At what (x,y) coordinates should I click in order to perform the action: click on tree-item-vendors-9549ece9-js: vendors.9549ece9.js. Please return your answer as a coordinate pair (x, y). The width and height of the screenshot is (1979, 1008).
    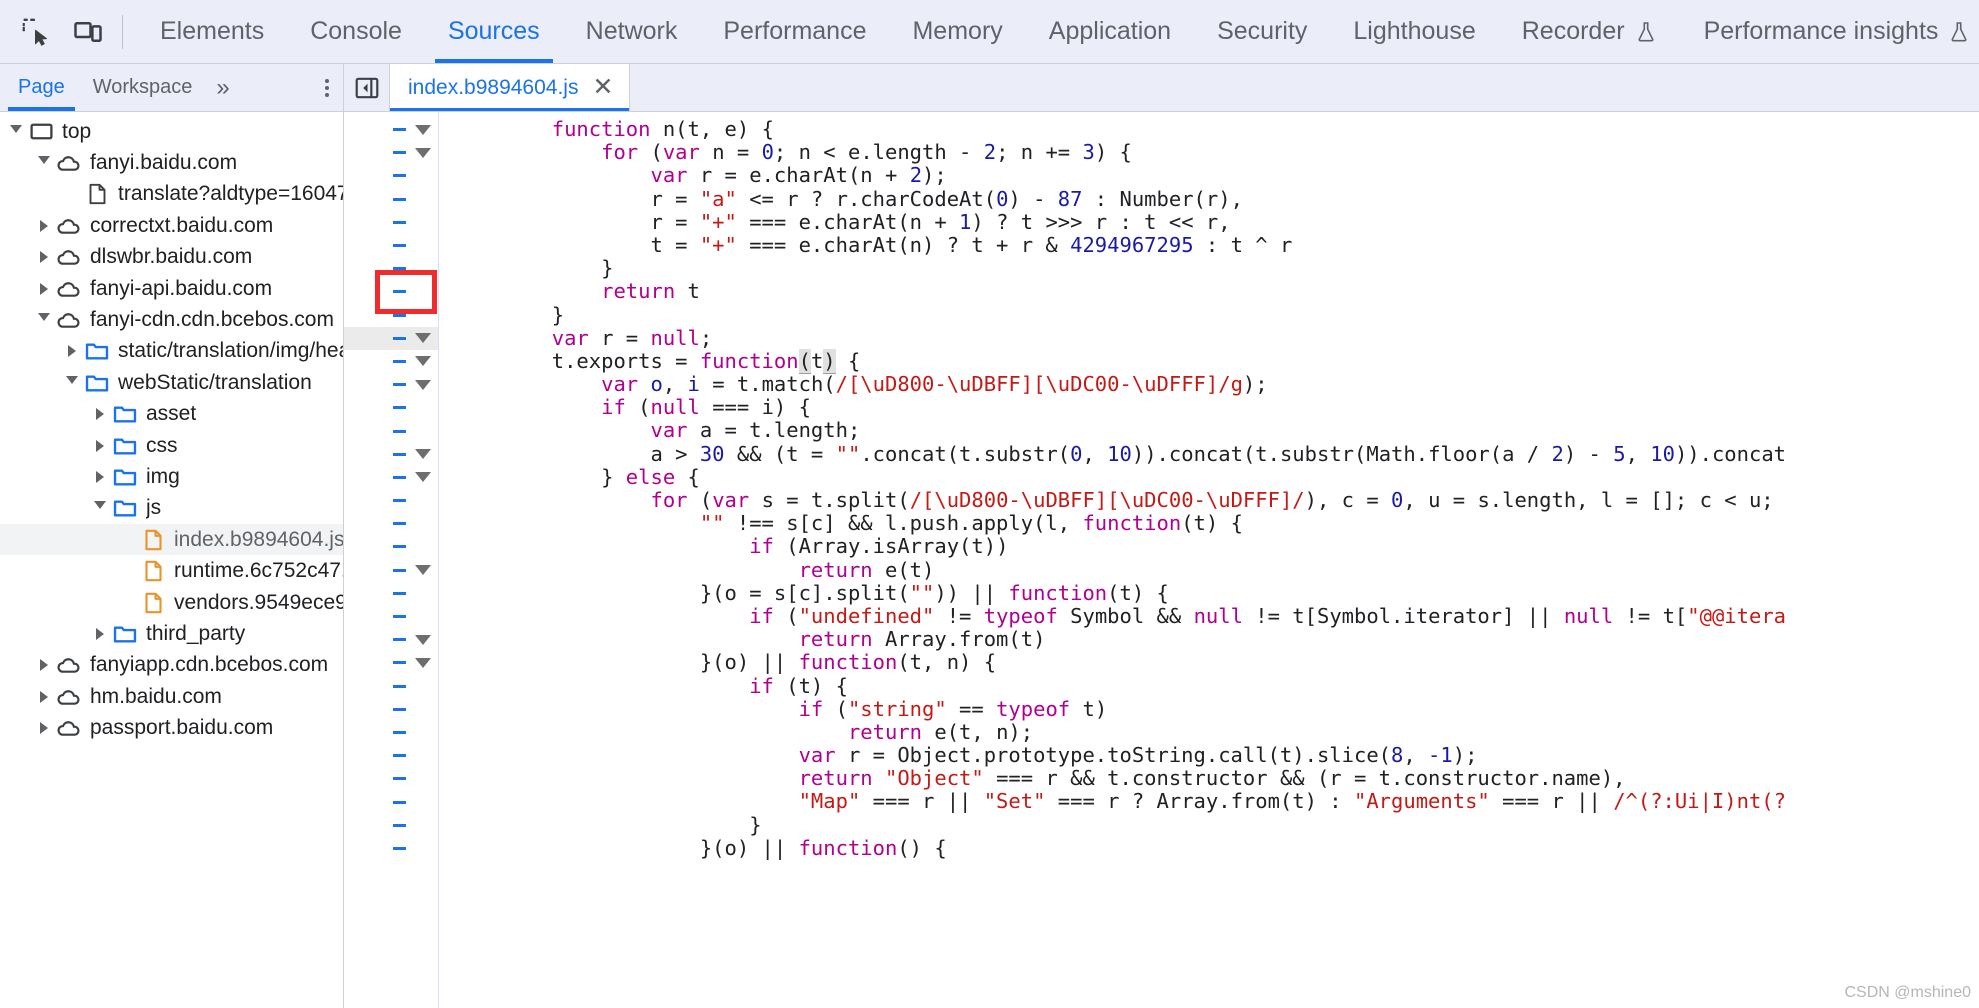
    Looking at the image, I should click on (171, 602).